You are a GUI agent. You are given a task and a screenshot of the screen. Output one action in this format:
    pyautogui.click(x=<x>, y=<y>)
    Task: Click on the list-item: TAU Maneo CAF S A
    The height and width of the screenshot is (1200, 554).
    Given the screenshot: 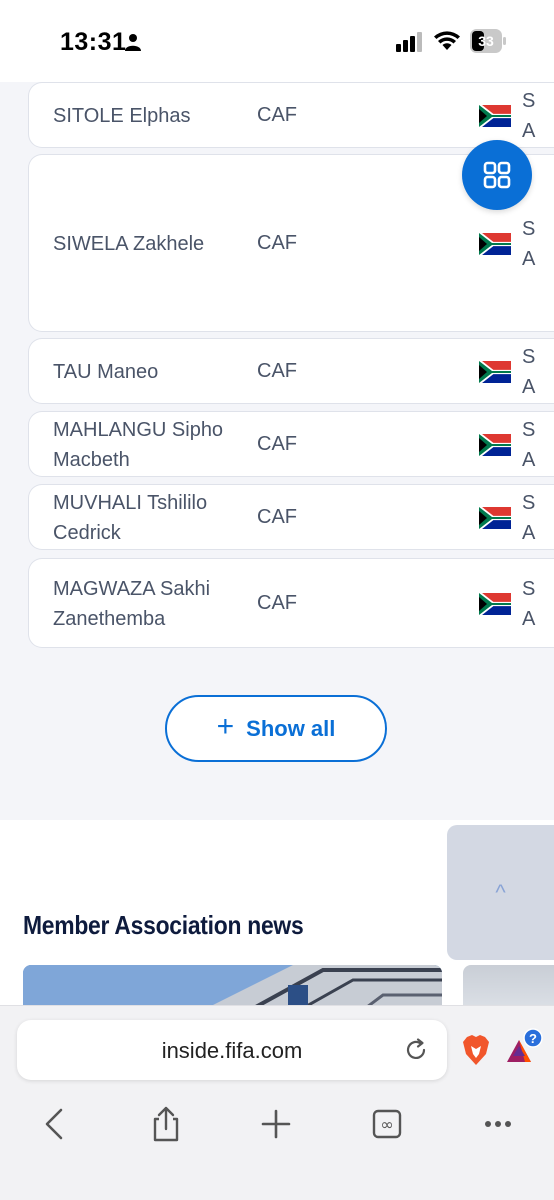 What is the action you would take?
    pyautogui.click(x=291, y=371)
    